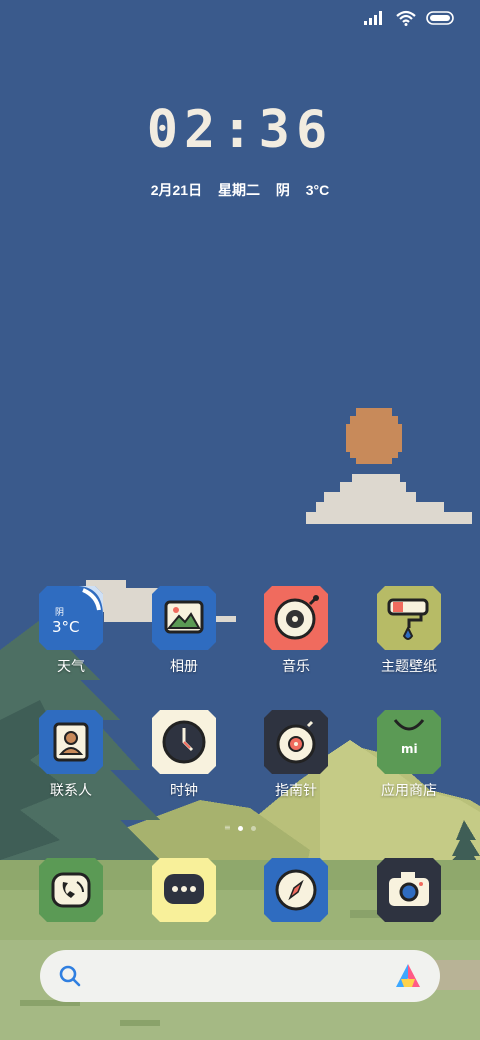 The width and height of the screenshot is (480, 1040). What do you see at coordinates (184, 791) in the screenshot?
I see `app-label: 时钟` at bounding box center [184, 791].